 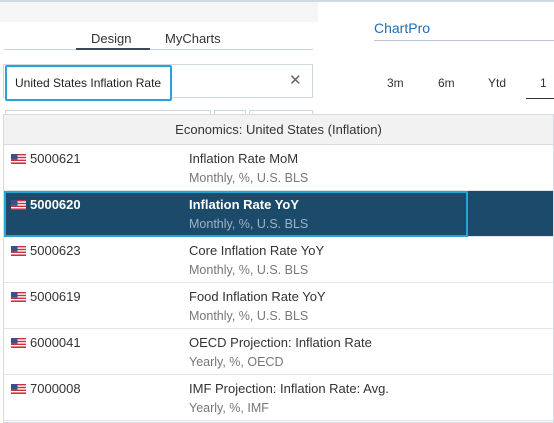 What do you see at coordinates (278, 130) in the screenshot?
I see `results-group-header: Economics: United States (Inflation)` at bounding box center [278, 130].